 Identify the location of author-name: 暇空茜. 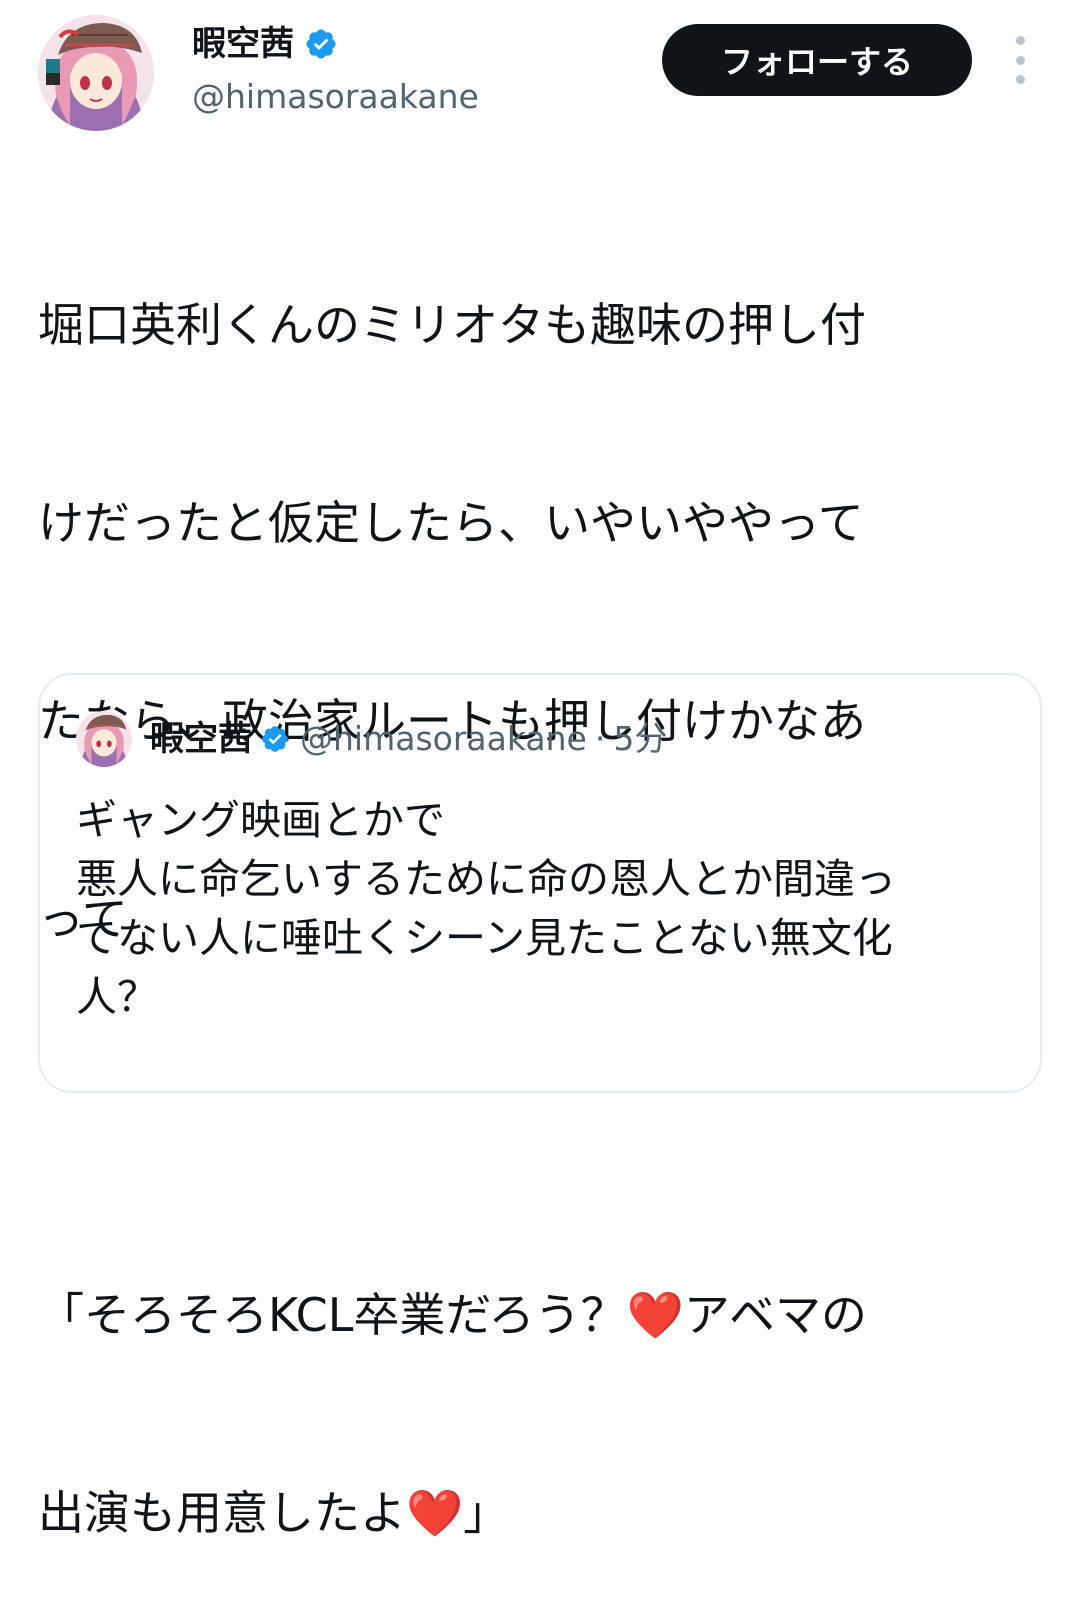
(265, 44).